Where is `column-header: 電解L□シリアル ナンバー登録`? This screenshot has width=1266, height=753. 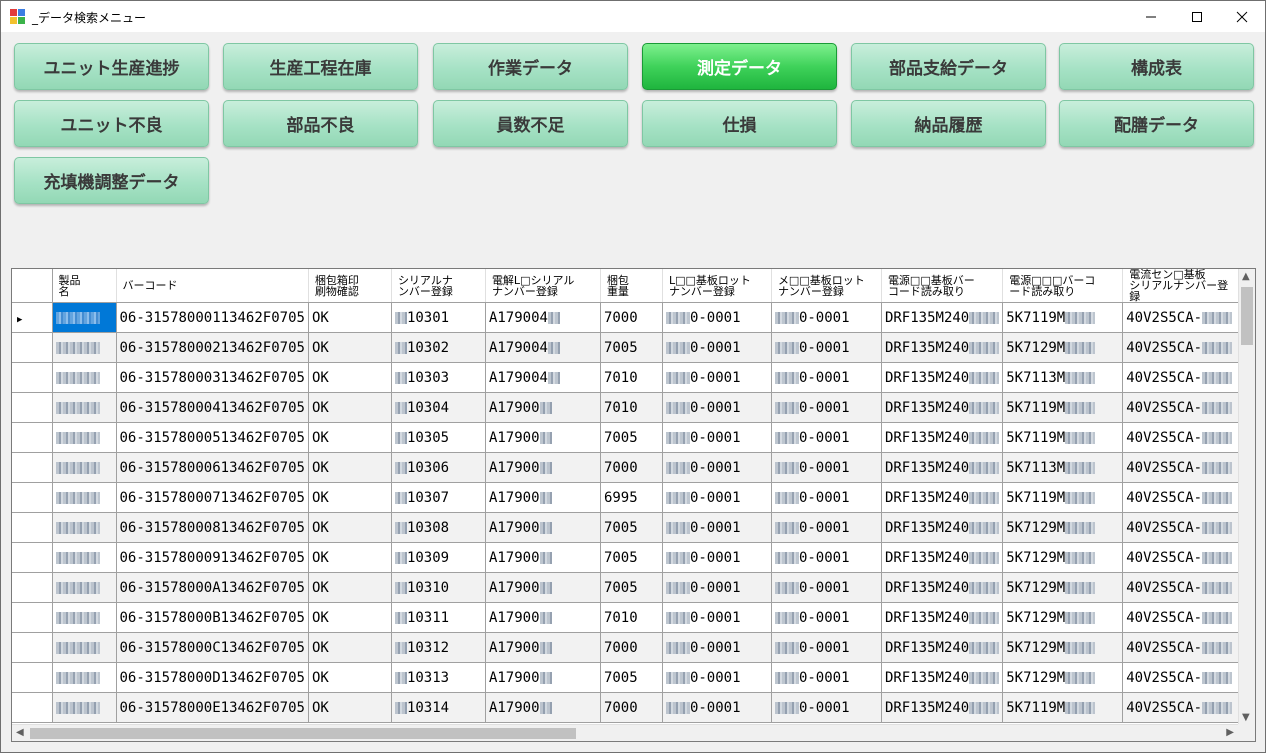 column-header: 電解L□シリアル ナンバー登録 is located at coordinates (543, 286).